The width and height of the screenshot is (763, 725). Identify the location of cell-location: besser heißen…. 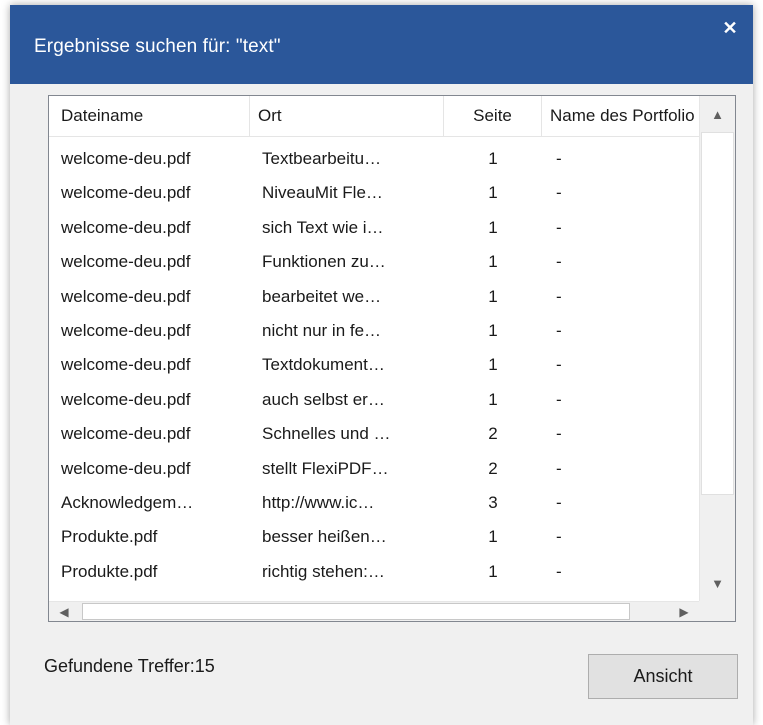
(324, 537).